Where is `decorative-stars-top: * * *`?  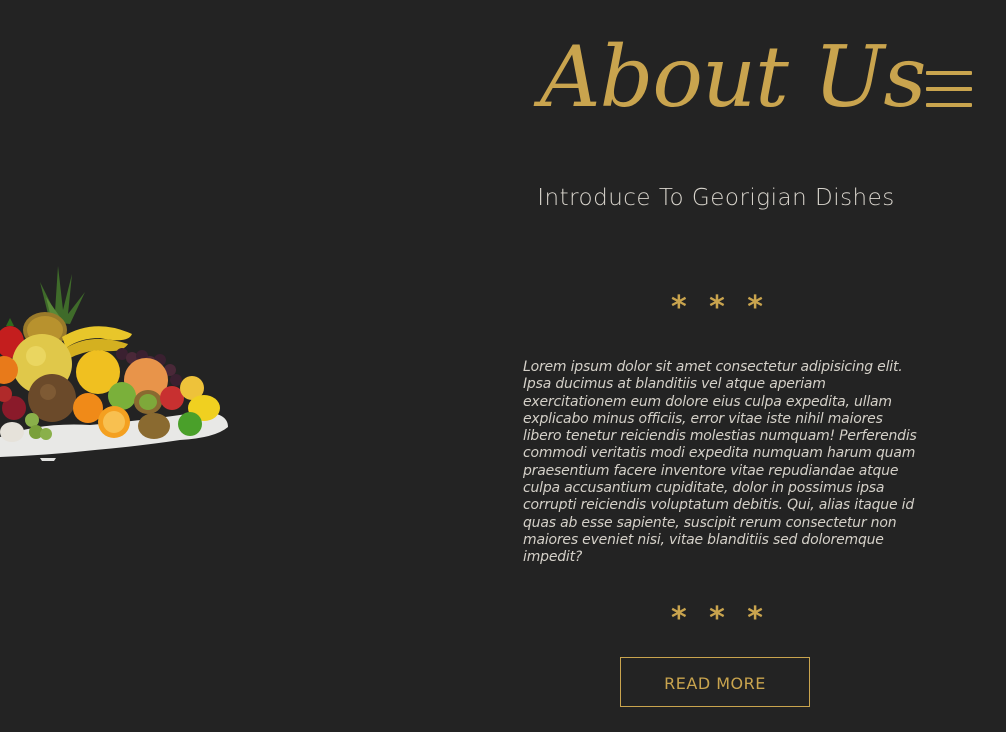 decorative-stars-top: * * * is located at coordinates (720, 307).